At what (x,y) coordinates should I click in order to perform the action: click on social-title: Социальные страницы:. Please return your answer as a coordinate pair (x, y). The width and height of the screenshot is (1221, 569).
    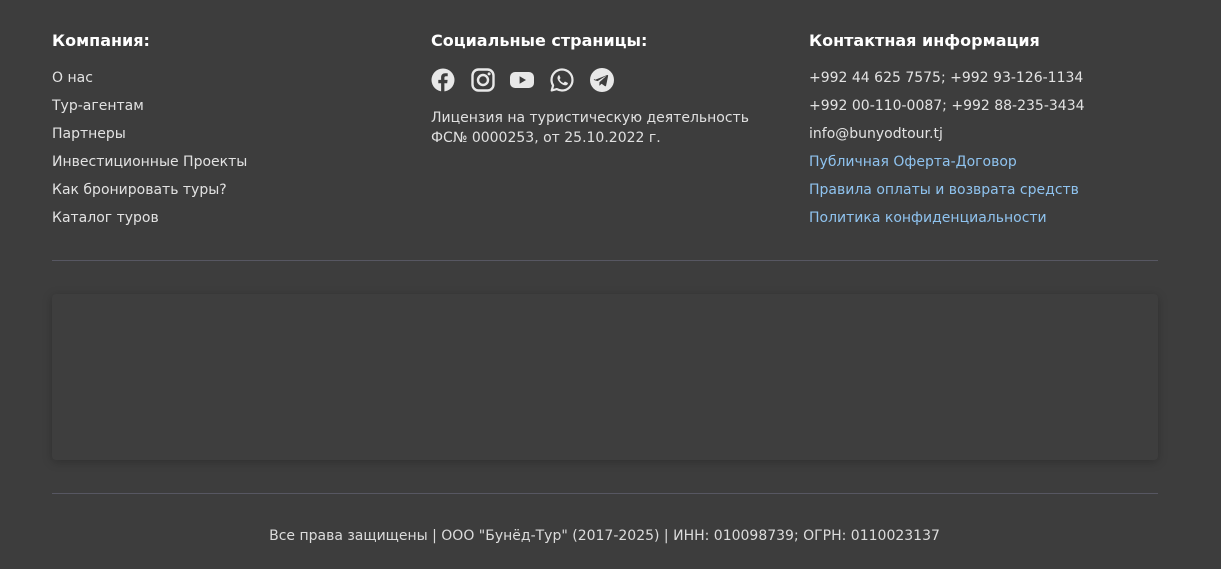
    Looking at the image, I should click on (539, 40).